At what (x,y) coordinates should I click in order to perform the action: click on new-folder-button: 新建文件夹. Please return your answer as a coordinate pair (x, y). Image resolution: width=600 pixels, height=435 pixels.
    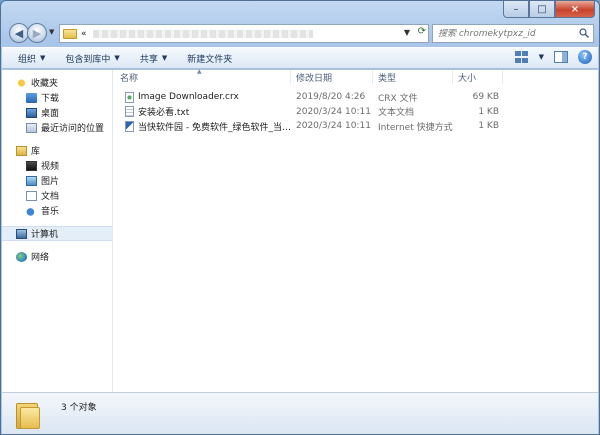
    Looking at the image, I should click on (209, 58).